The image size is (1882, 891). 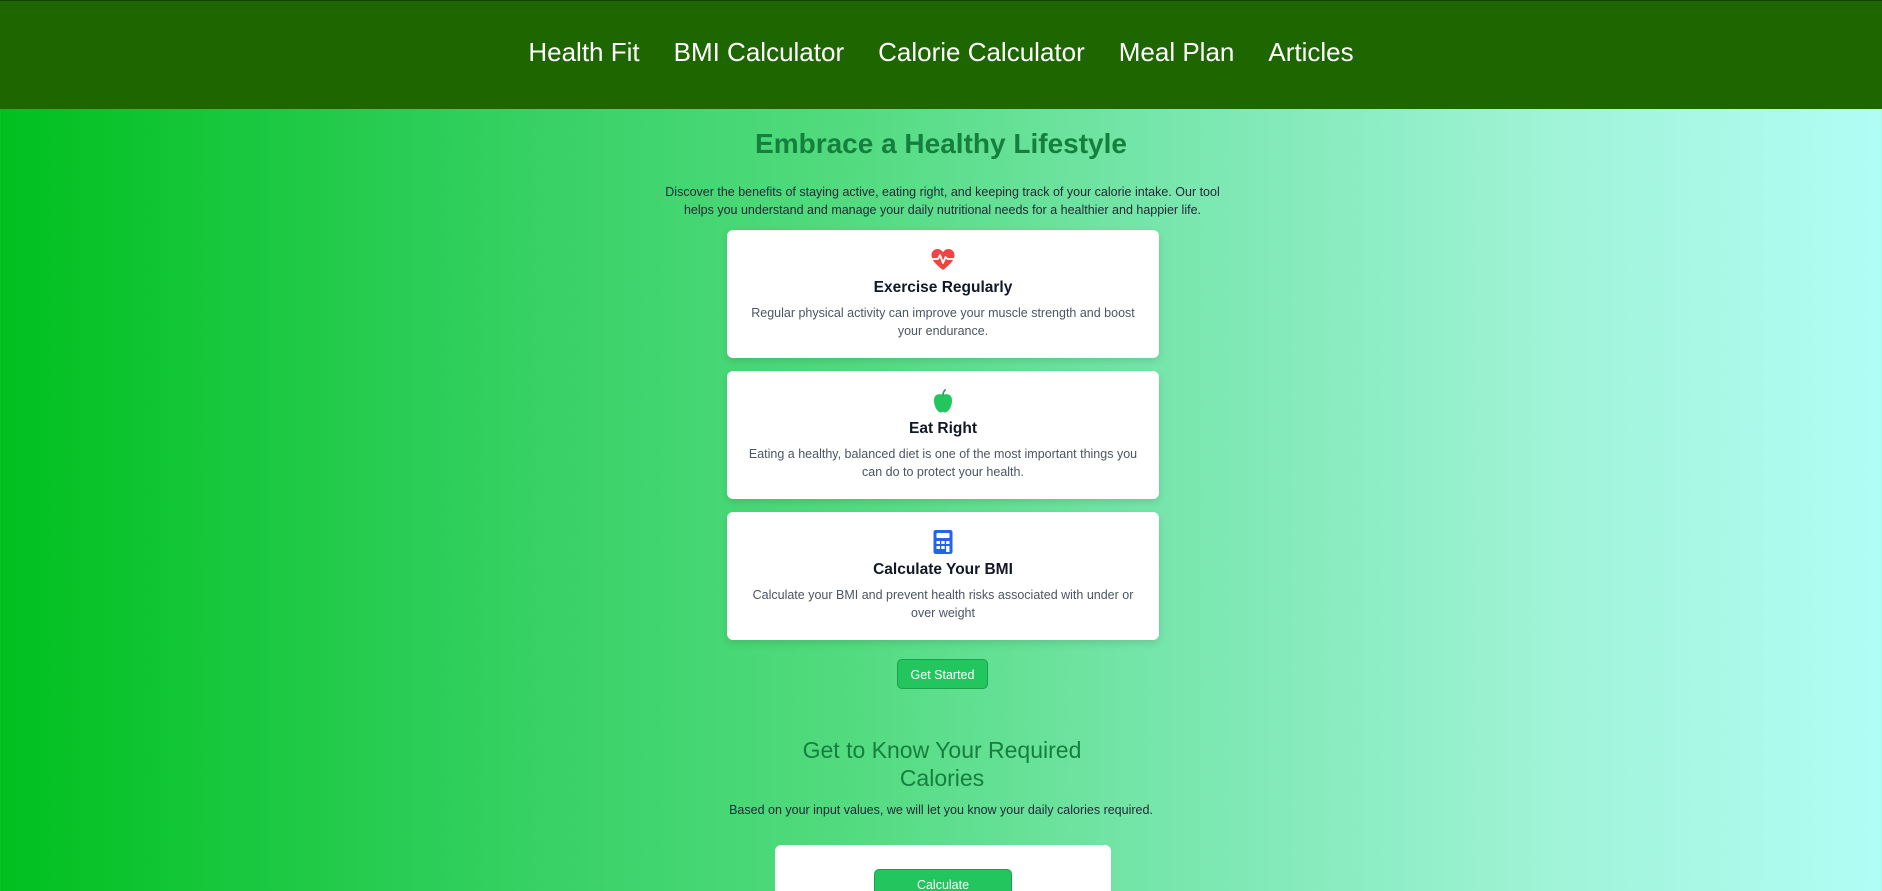 I want to click on get-started-button: Get Started, so click(x=942, y=674).